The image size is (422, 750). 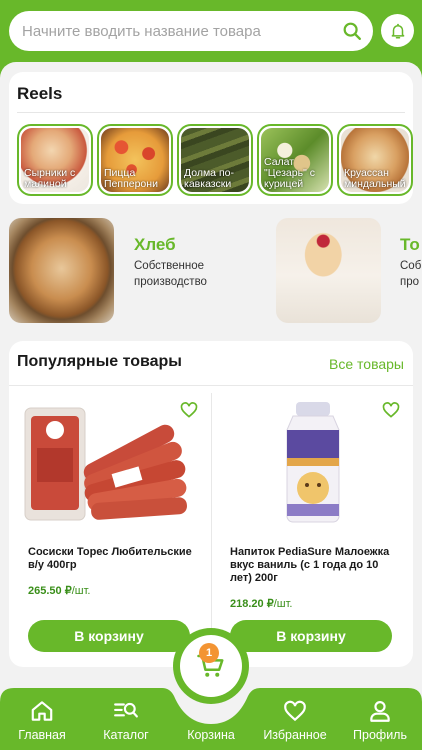 What do you see at coordinates (209, 653) in the screenshot?
I see `cart-count-badge: 1` at bounding box center [209, 653].